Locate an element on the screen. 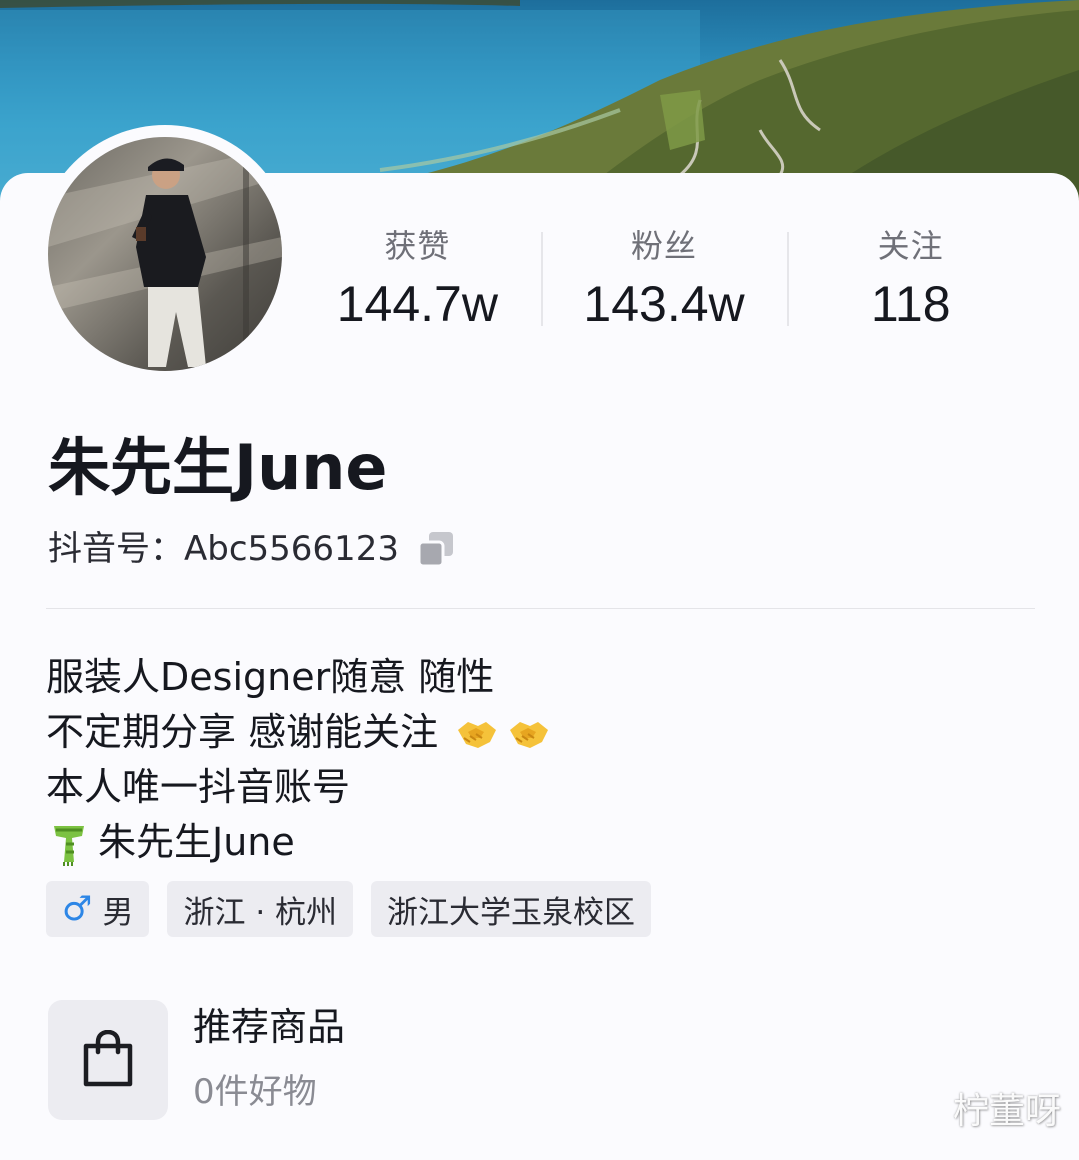 The height and width of the screenshot is (1160, 1079). stat-label: 粉丝 is located at coordinates (664, 246).